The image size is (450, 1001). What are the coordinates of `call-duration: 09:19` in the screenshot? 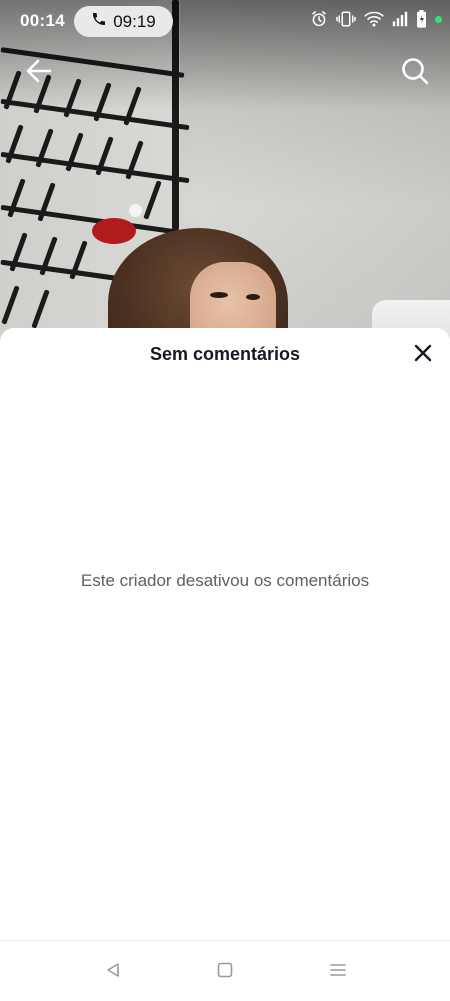 It's located at (134, 21).